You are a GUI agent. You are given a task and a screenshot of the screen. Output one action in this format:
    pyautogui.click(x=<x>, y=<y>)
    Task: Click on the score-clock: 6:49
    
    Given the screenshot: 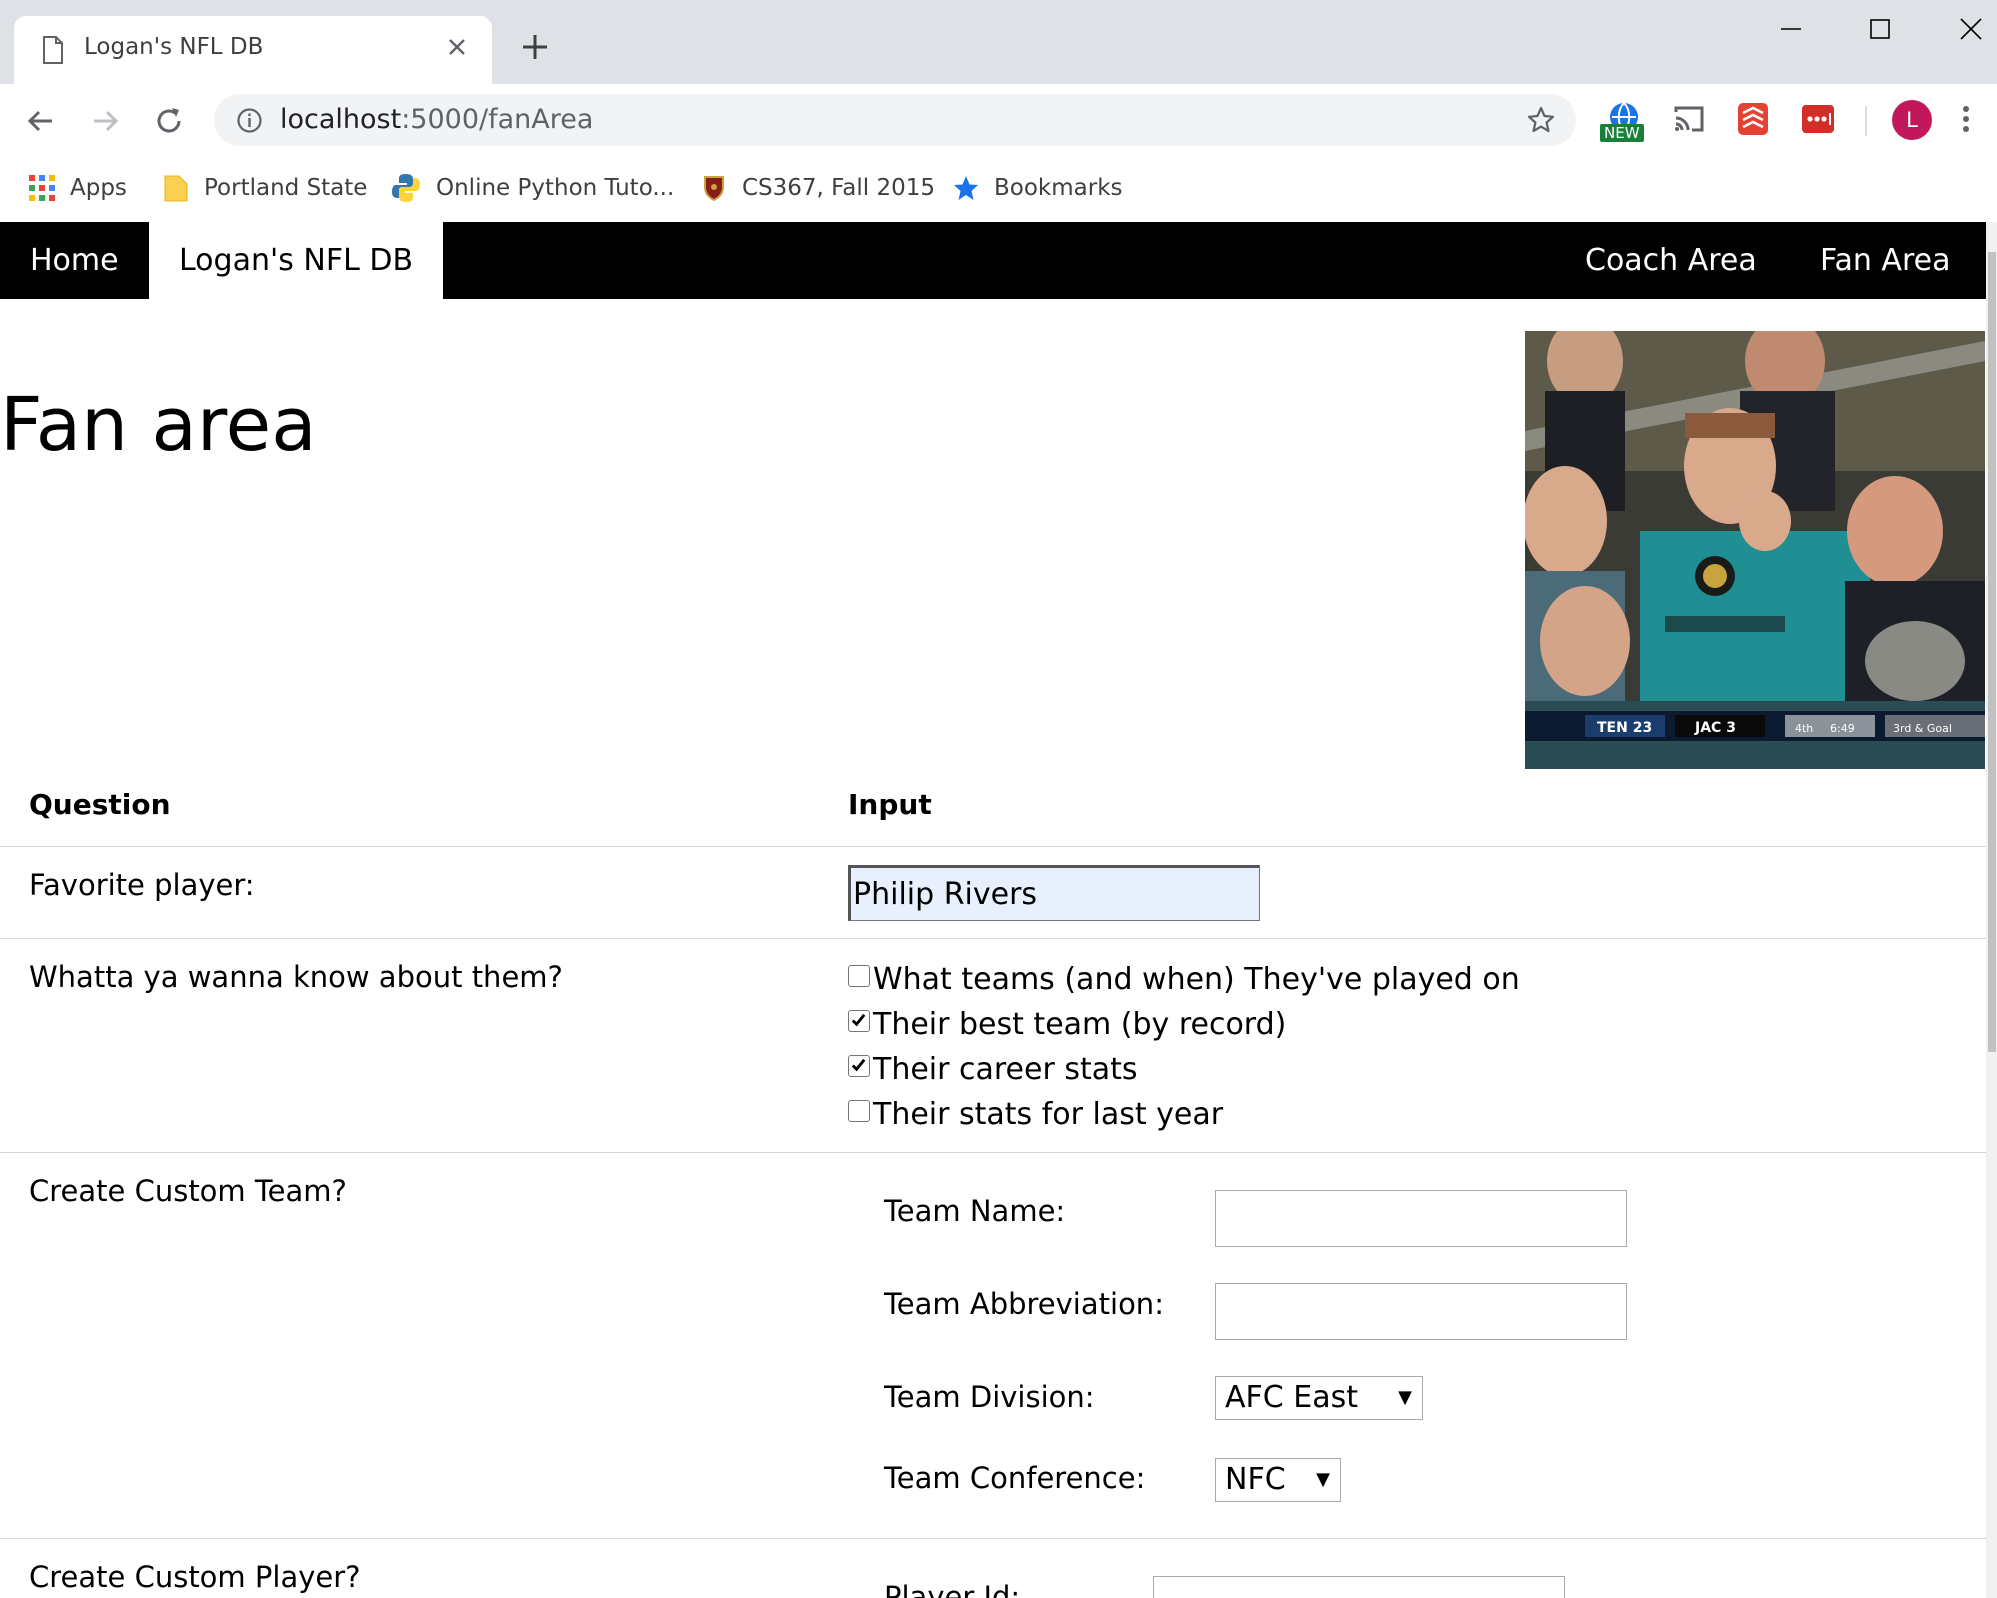 What is the action you would take?
    pyautogui.click(x=1842, y=728)
    